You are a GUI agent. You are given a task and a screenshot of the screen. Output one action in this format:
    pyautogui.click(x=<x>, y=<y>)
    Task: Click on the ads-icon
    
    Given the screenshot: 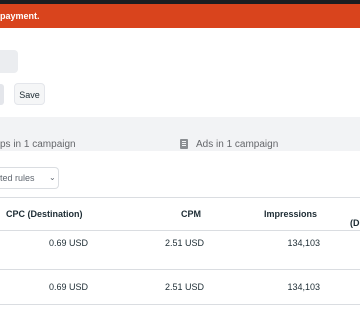 What is the action you would take?
    pyautogui.click(x=184, y=144)
    